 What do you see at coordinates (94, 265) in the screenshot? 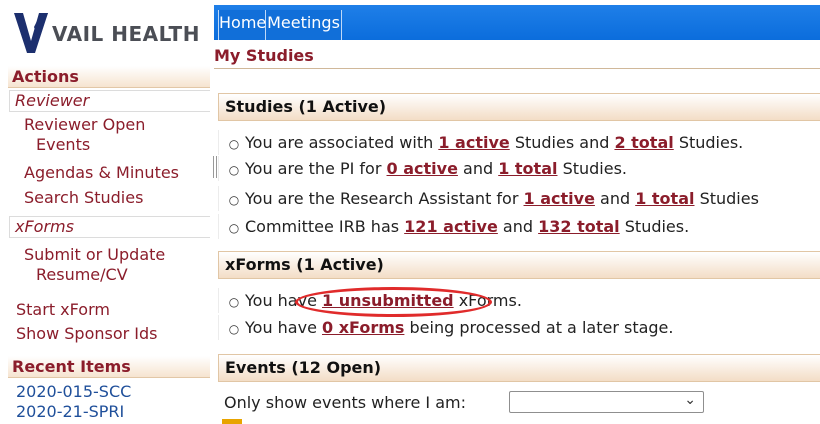
I see `sidebar-item-submit-resume: Submit or Update Resume/CV` at bounding box center [94, 265].